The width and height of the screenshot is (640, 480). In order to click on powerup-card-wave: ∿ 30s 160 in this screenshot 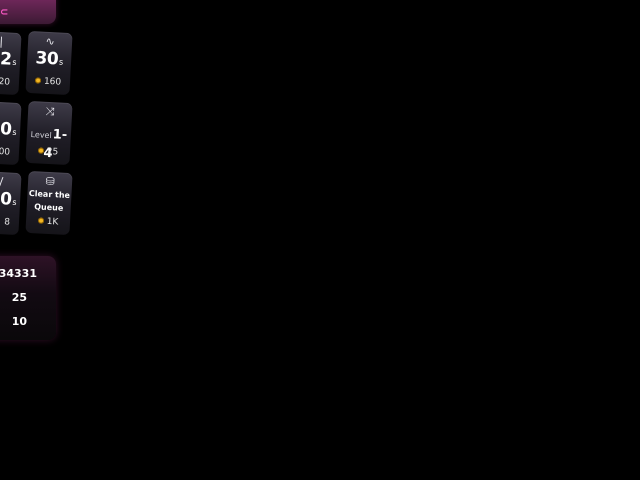, I will do `click(49, 63)`.